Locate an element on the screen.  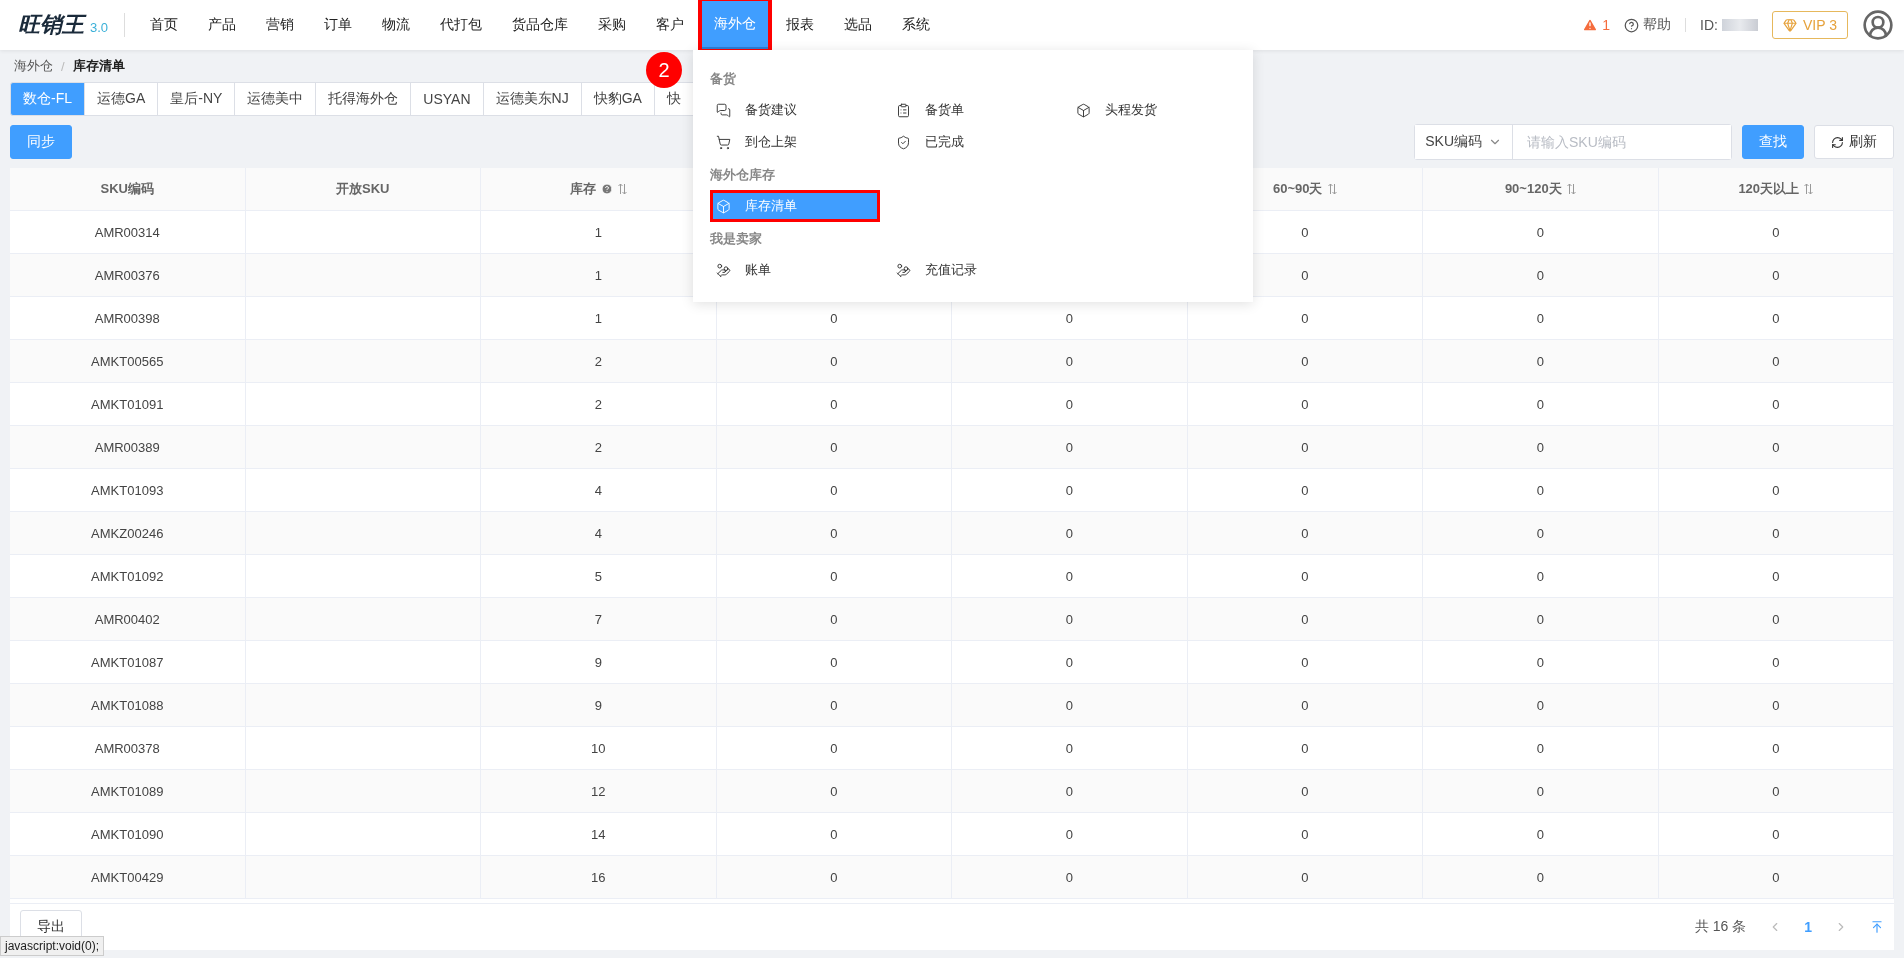
nav-item: 选品 is located at coordinates (858, 25).